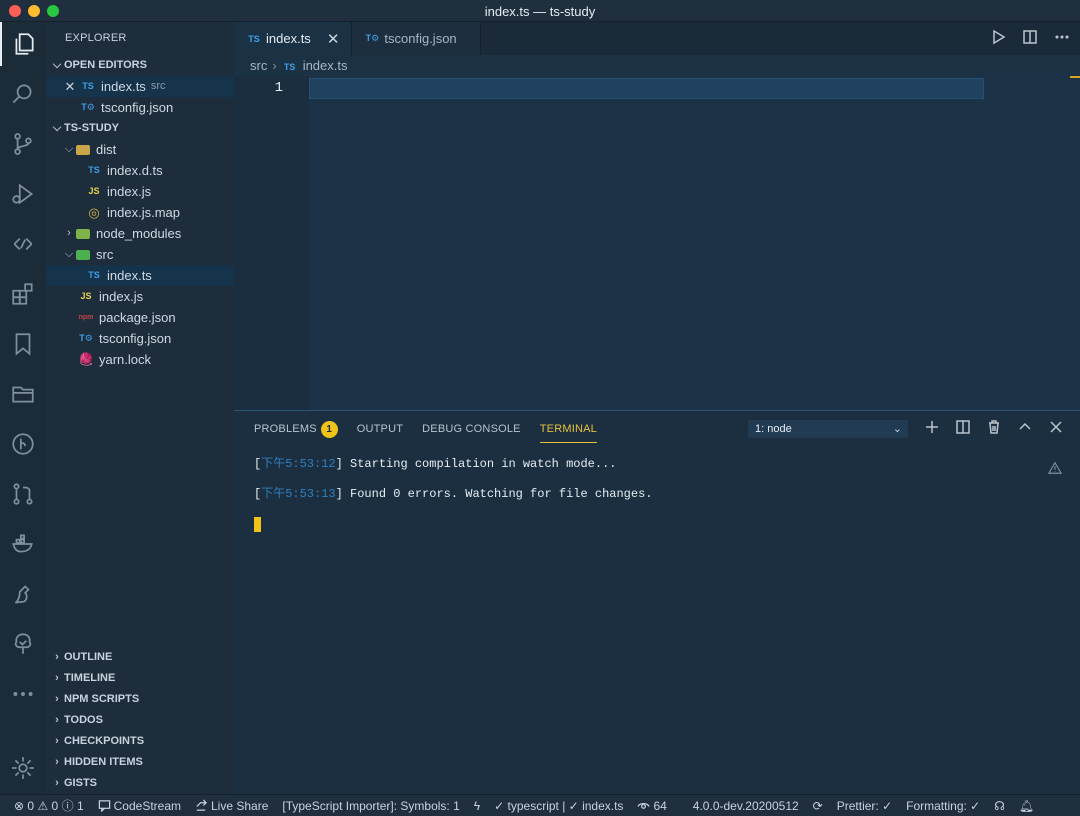  I want to click on open-editor-item: T⚙ tsconfig.json, so click(140, 107).